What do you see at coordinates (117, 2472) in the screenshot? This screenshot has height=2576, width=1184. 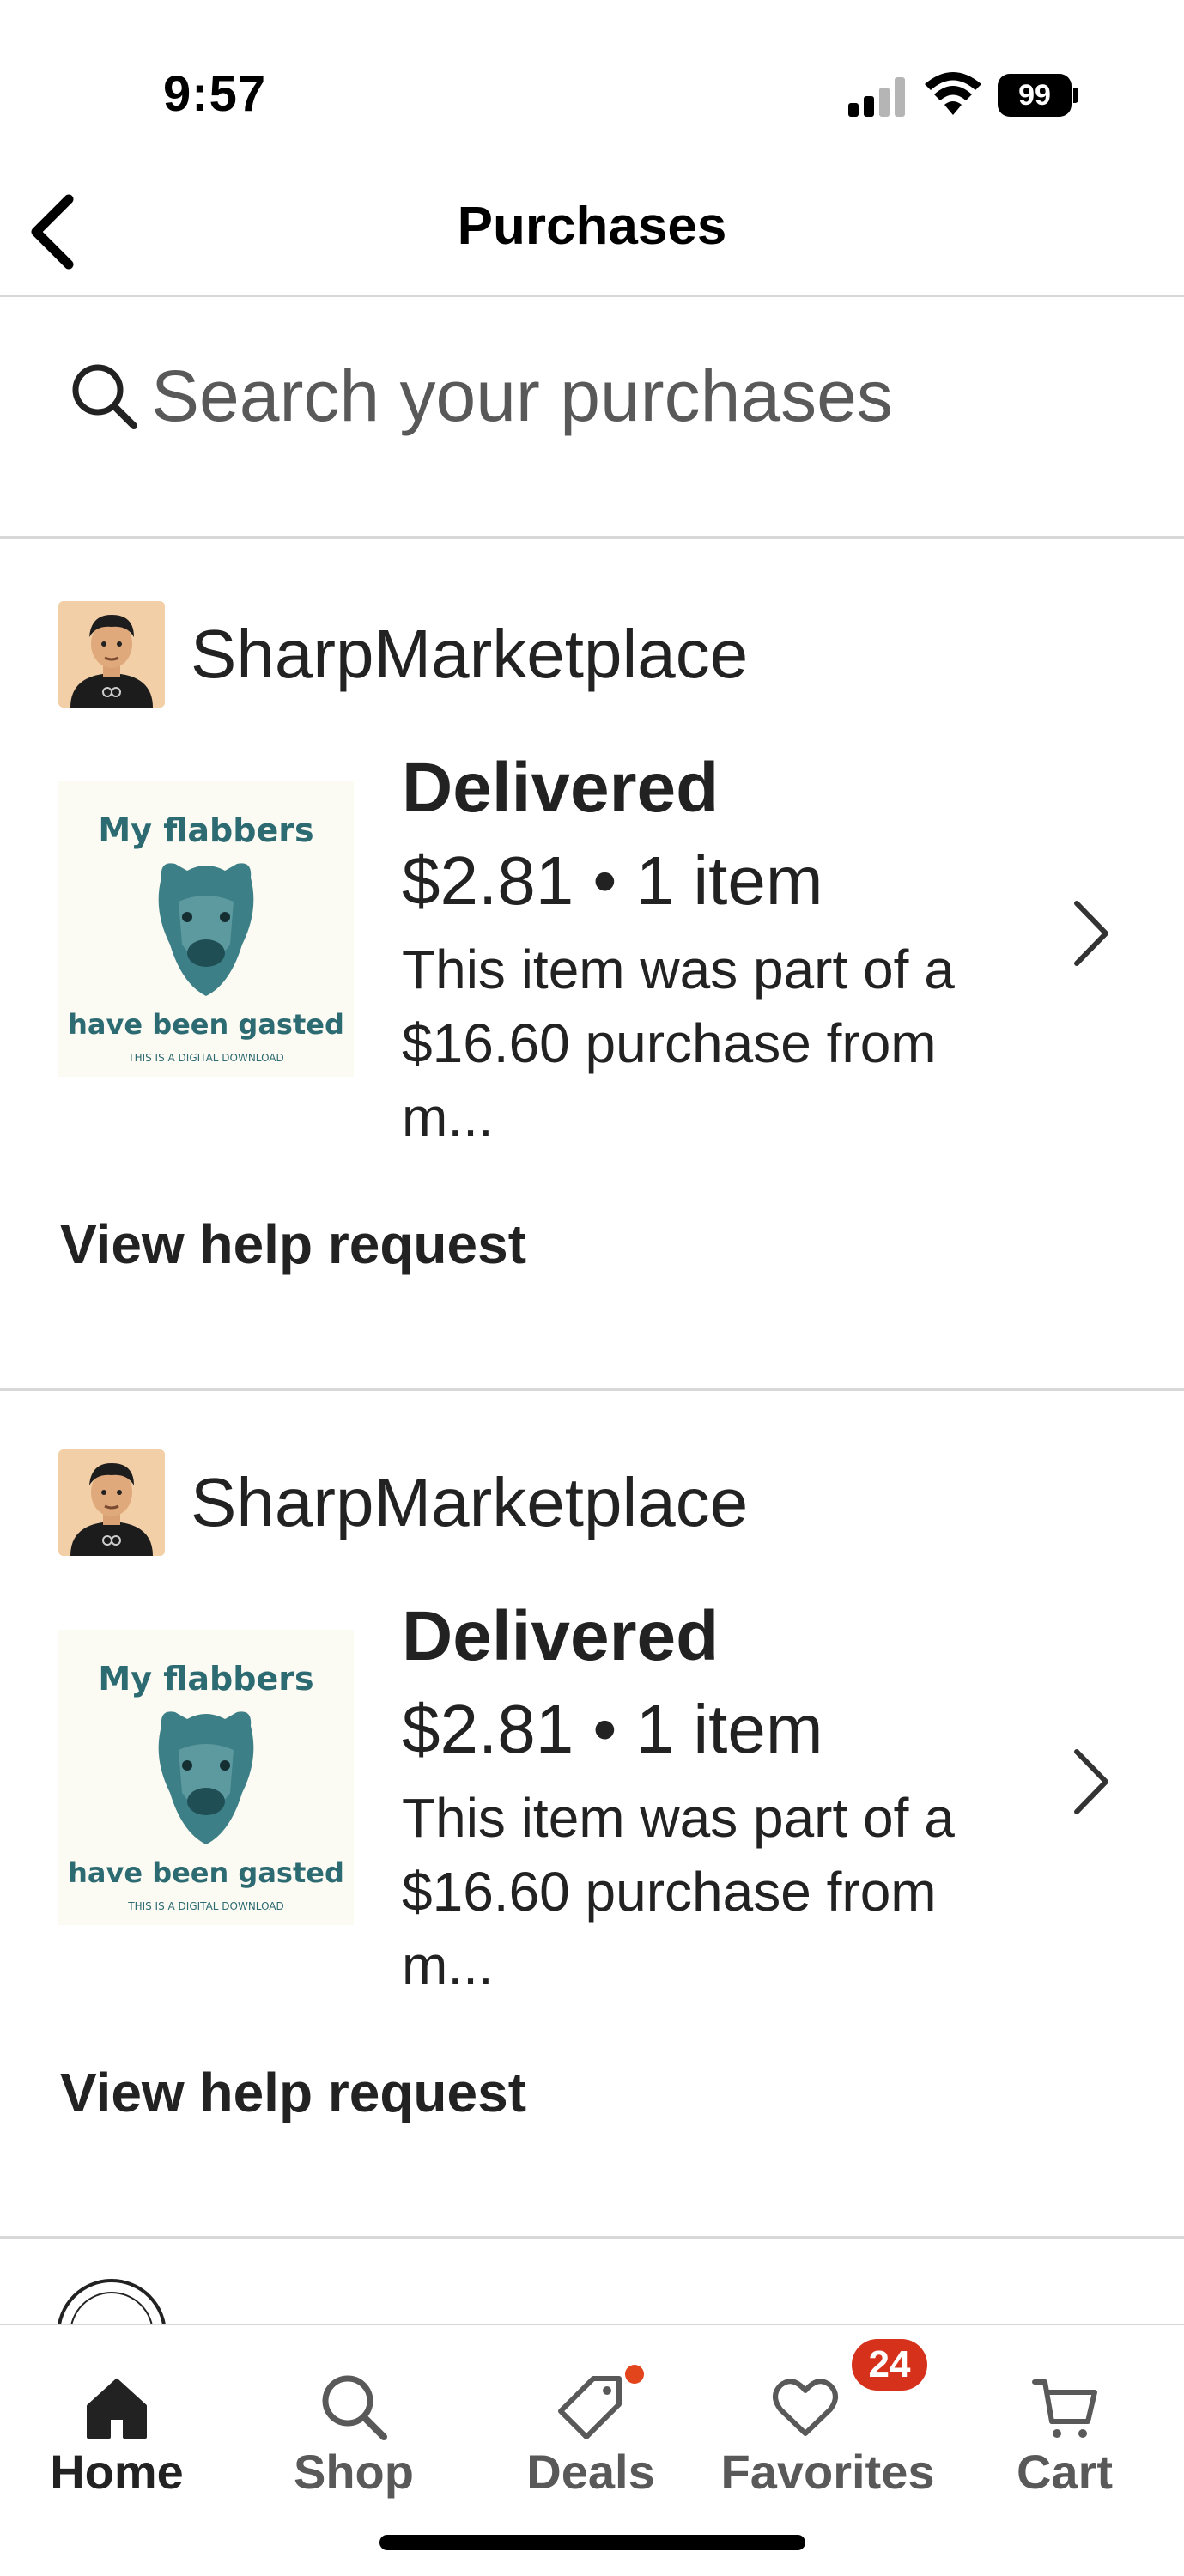 I see `tab-label: Home` at bounding box center [117, 2472].